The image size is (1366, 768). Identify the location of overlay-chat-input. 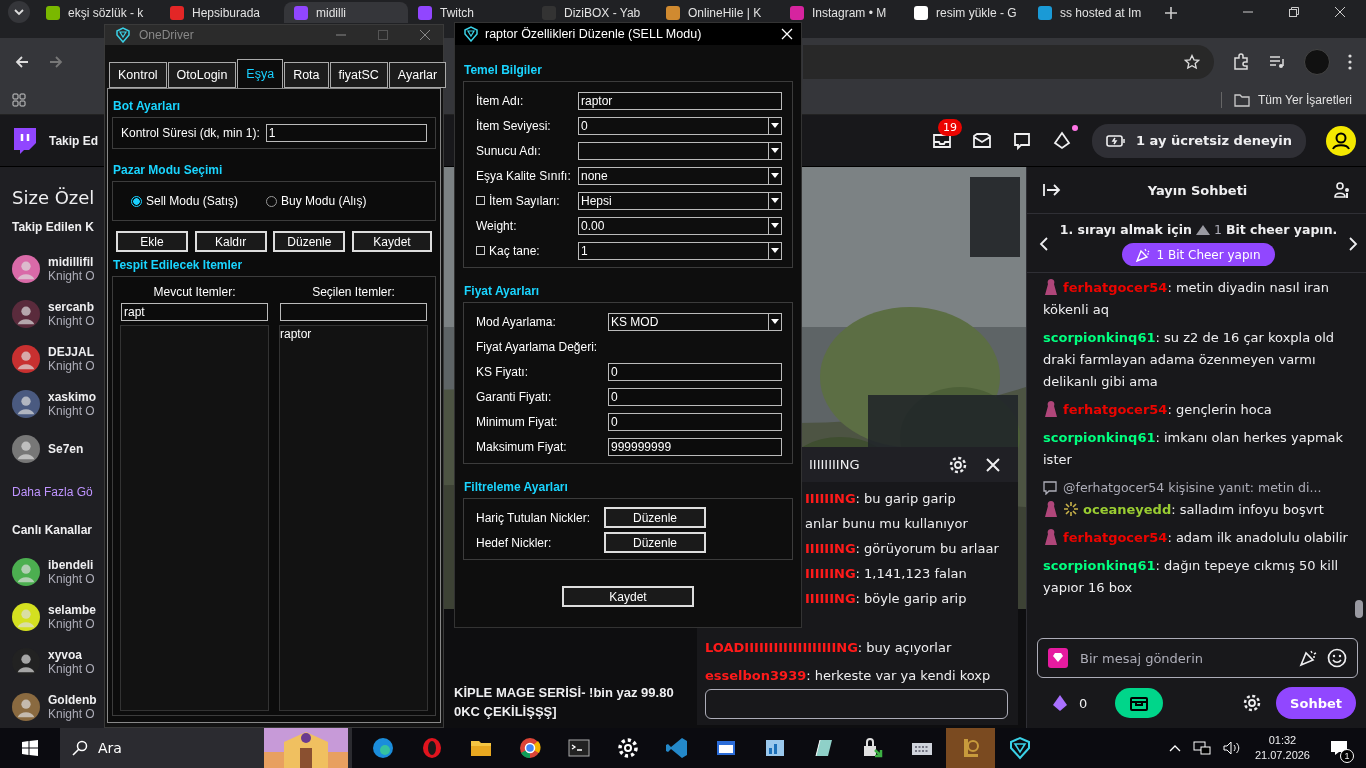
(856, 704).